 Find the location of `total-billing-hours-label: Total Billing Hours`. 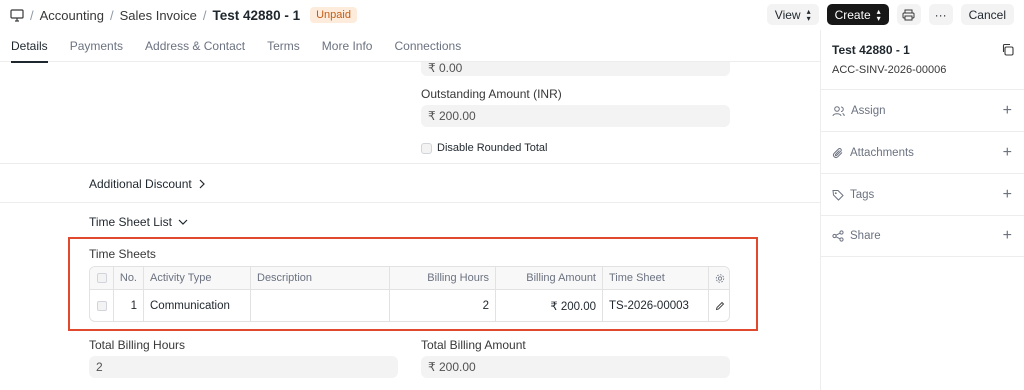

total-billing-hours-label: Total Billing Hours is located at coordinates (137, 345).